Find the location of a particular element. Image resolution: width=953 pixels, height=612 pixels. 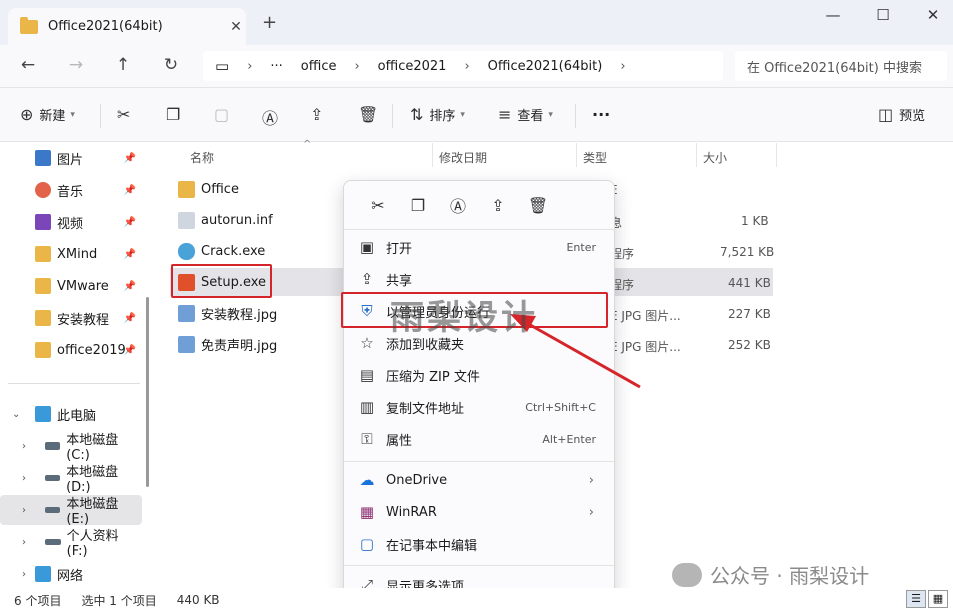

item-count: 6 个项目 is located at coordinates (38, 600).